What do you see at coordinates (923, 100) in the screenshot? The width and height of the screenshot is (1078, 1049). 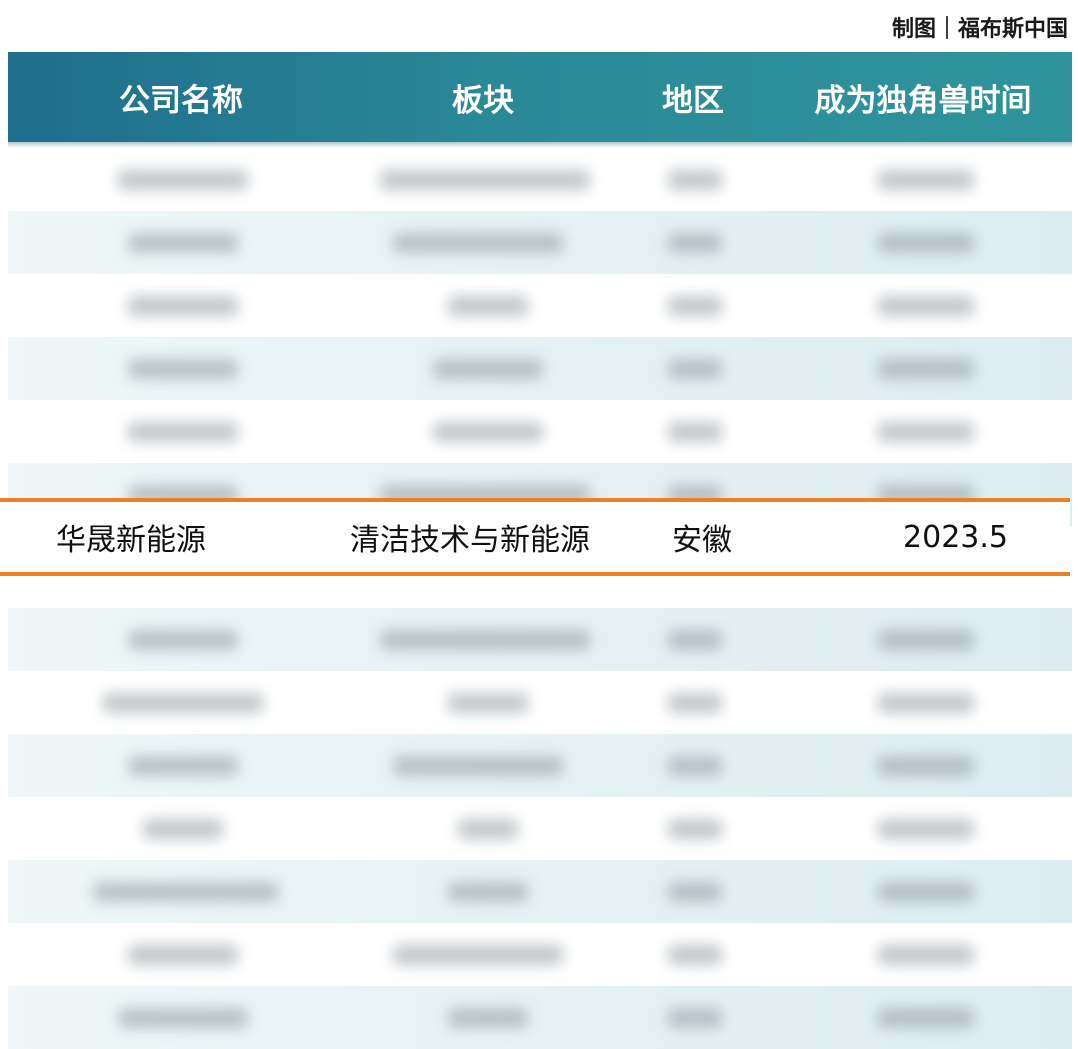 I see `header-unicorn-date: 成为独角兽时间` at bounding box center [923, 100].